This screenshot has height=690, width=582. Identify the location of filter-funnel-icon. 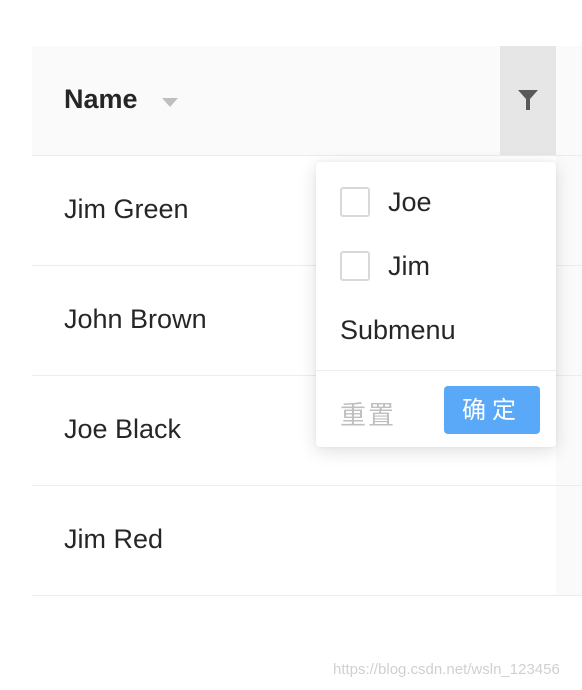
(528, 100).